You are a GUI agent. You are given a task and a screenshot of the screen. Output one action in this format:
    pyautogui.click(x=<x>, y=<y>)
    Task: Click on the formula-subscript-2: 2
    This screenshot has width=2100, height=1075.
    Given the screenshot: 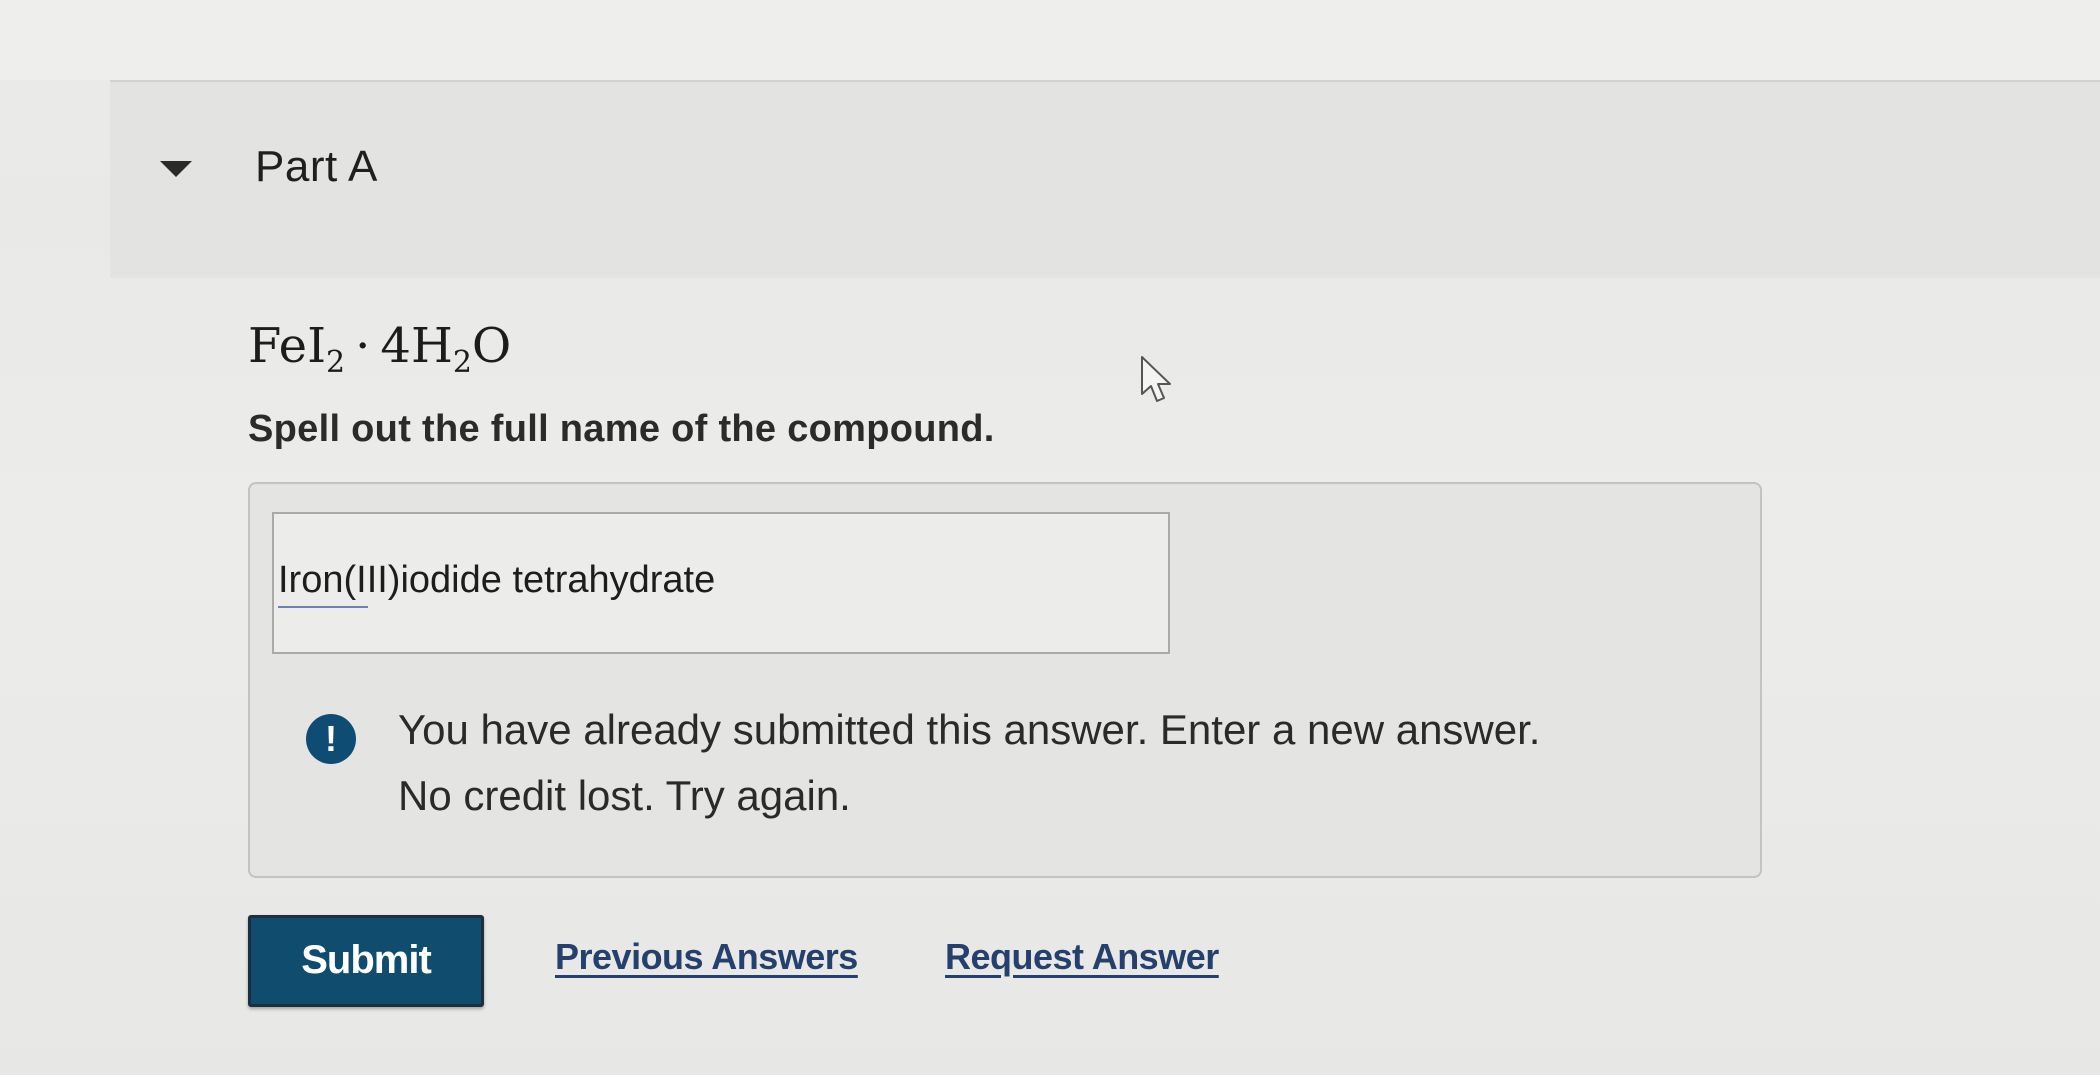 What is the action you would take?
    pyautogui.click(x=462, y=362)
    